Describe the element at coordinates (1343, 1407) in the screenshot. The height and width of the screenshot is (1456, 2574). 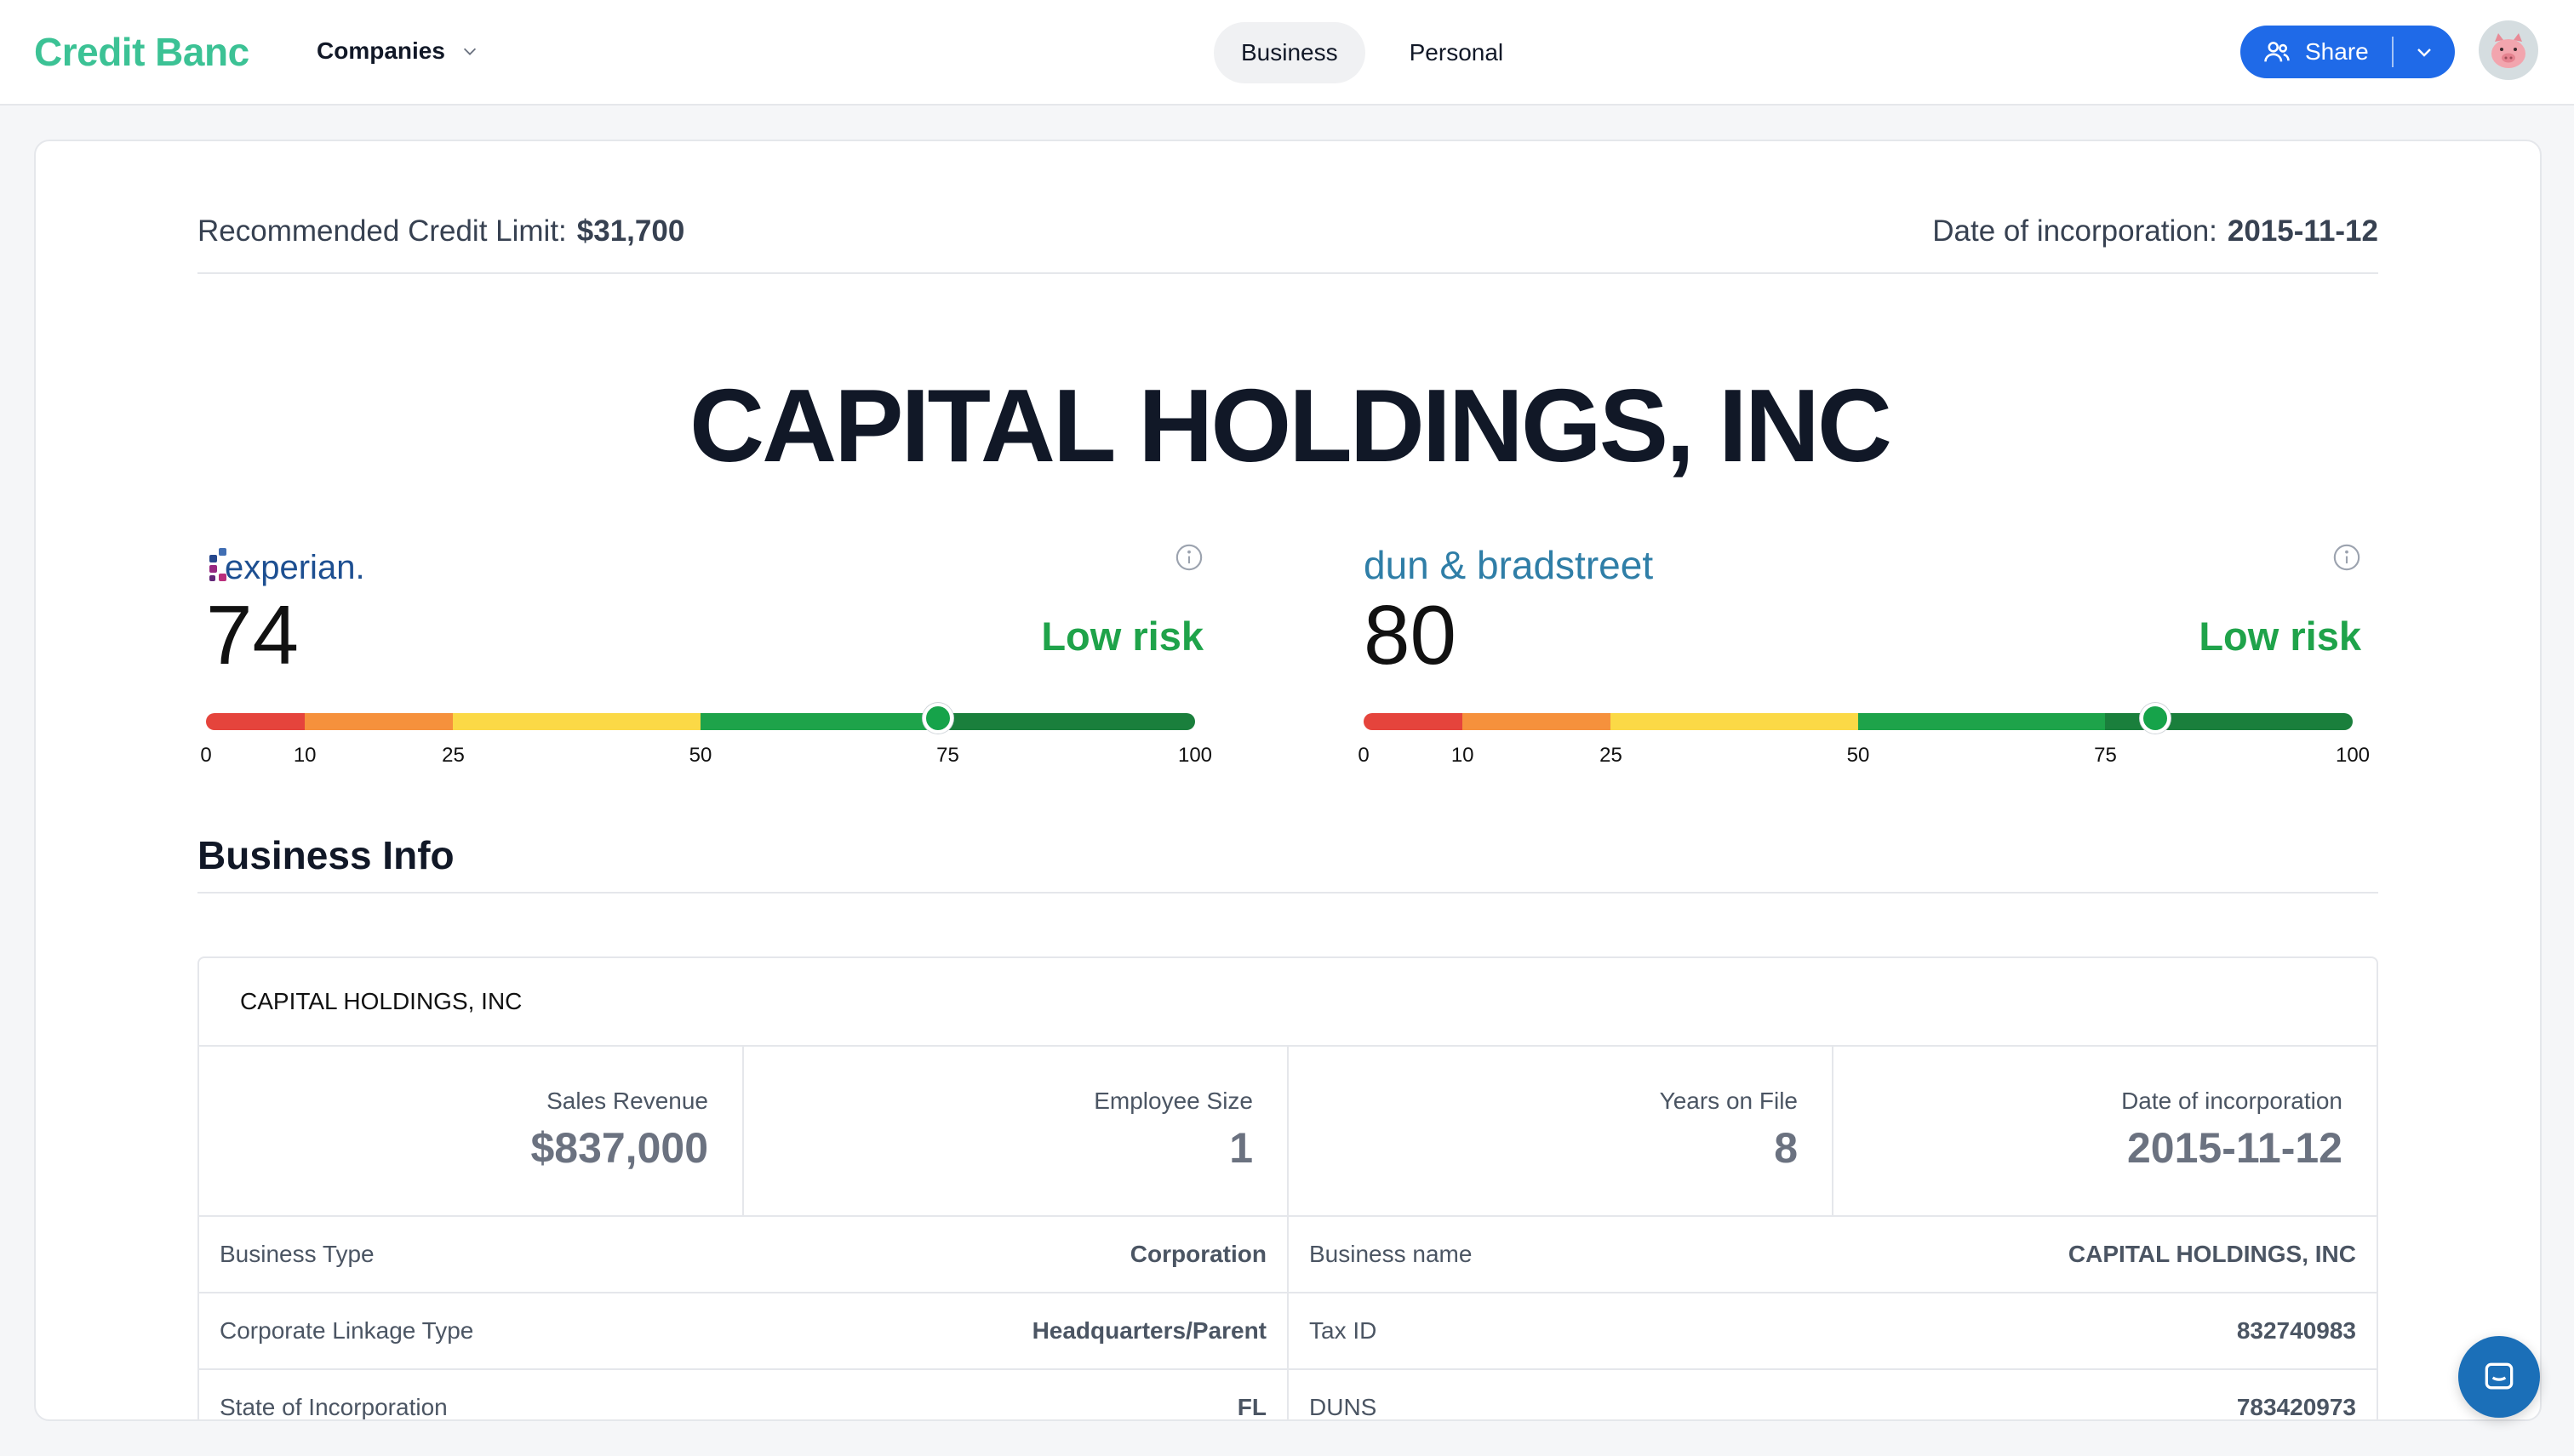
I see `row-key: DUNS` at that location.